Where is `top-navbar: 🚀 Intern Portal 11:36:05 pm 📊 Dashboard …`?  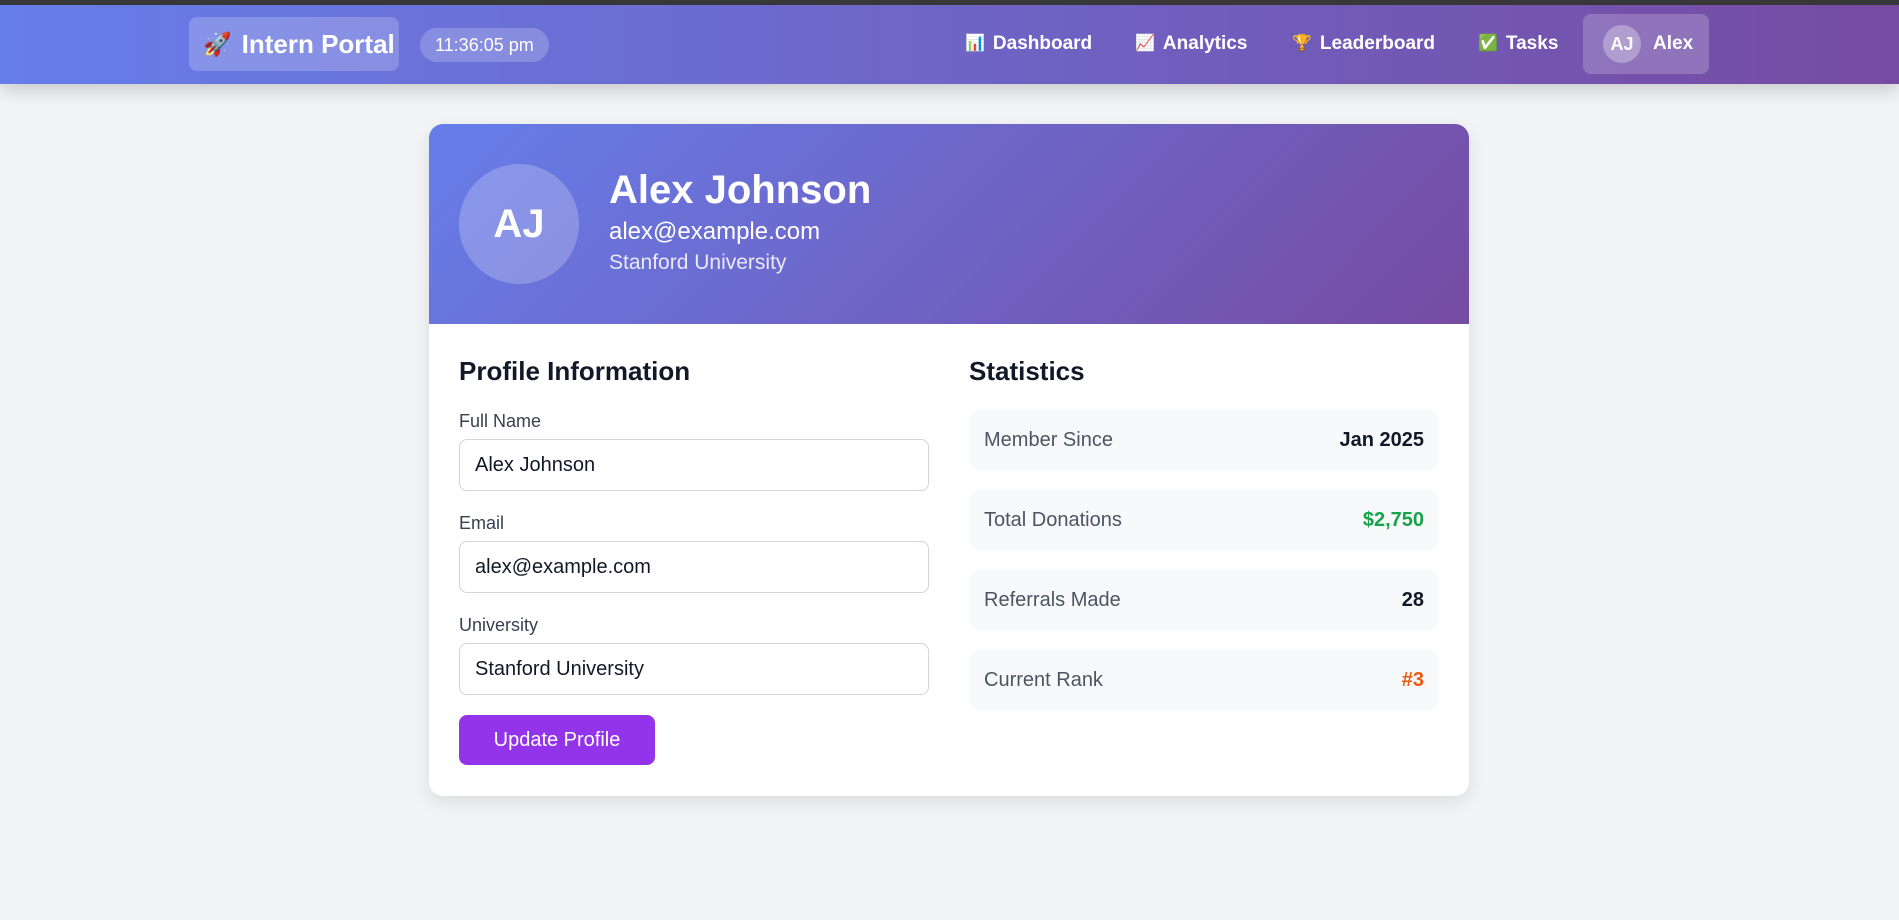 top-navbar: 🚀 Intern Portal 11:36:05 pm 📊 Dashboard … is located at coordinates (949, 44).